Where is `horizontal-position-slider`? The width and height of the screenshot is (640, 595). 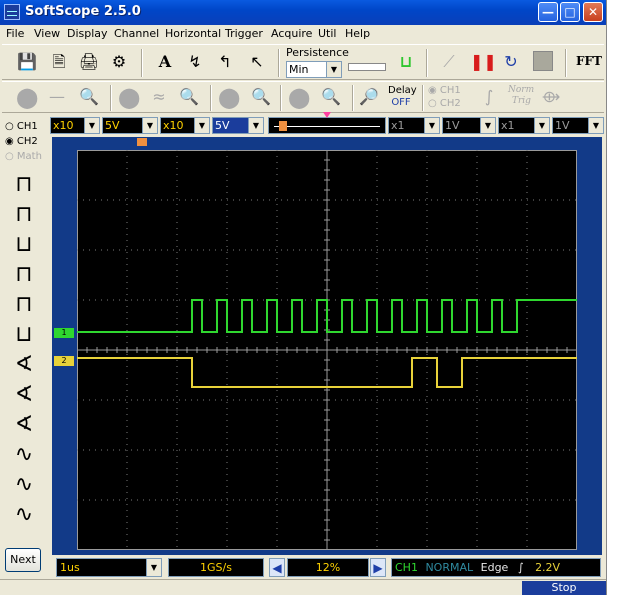 horizontal-position-slider is located at coordinates (327, 123).